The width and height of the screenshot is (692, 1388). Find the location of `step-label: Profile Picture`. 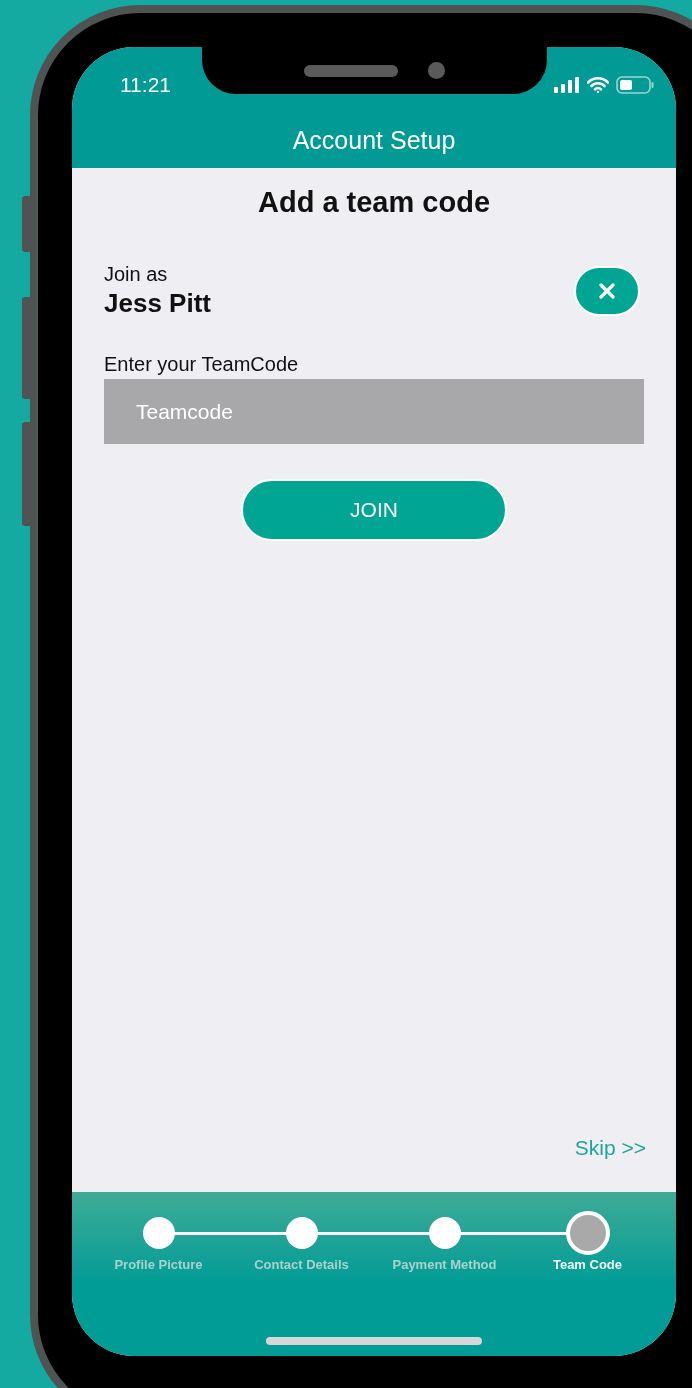

step-label: Profile Picture is located at coordinates (158, 1264).